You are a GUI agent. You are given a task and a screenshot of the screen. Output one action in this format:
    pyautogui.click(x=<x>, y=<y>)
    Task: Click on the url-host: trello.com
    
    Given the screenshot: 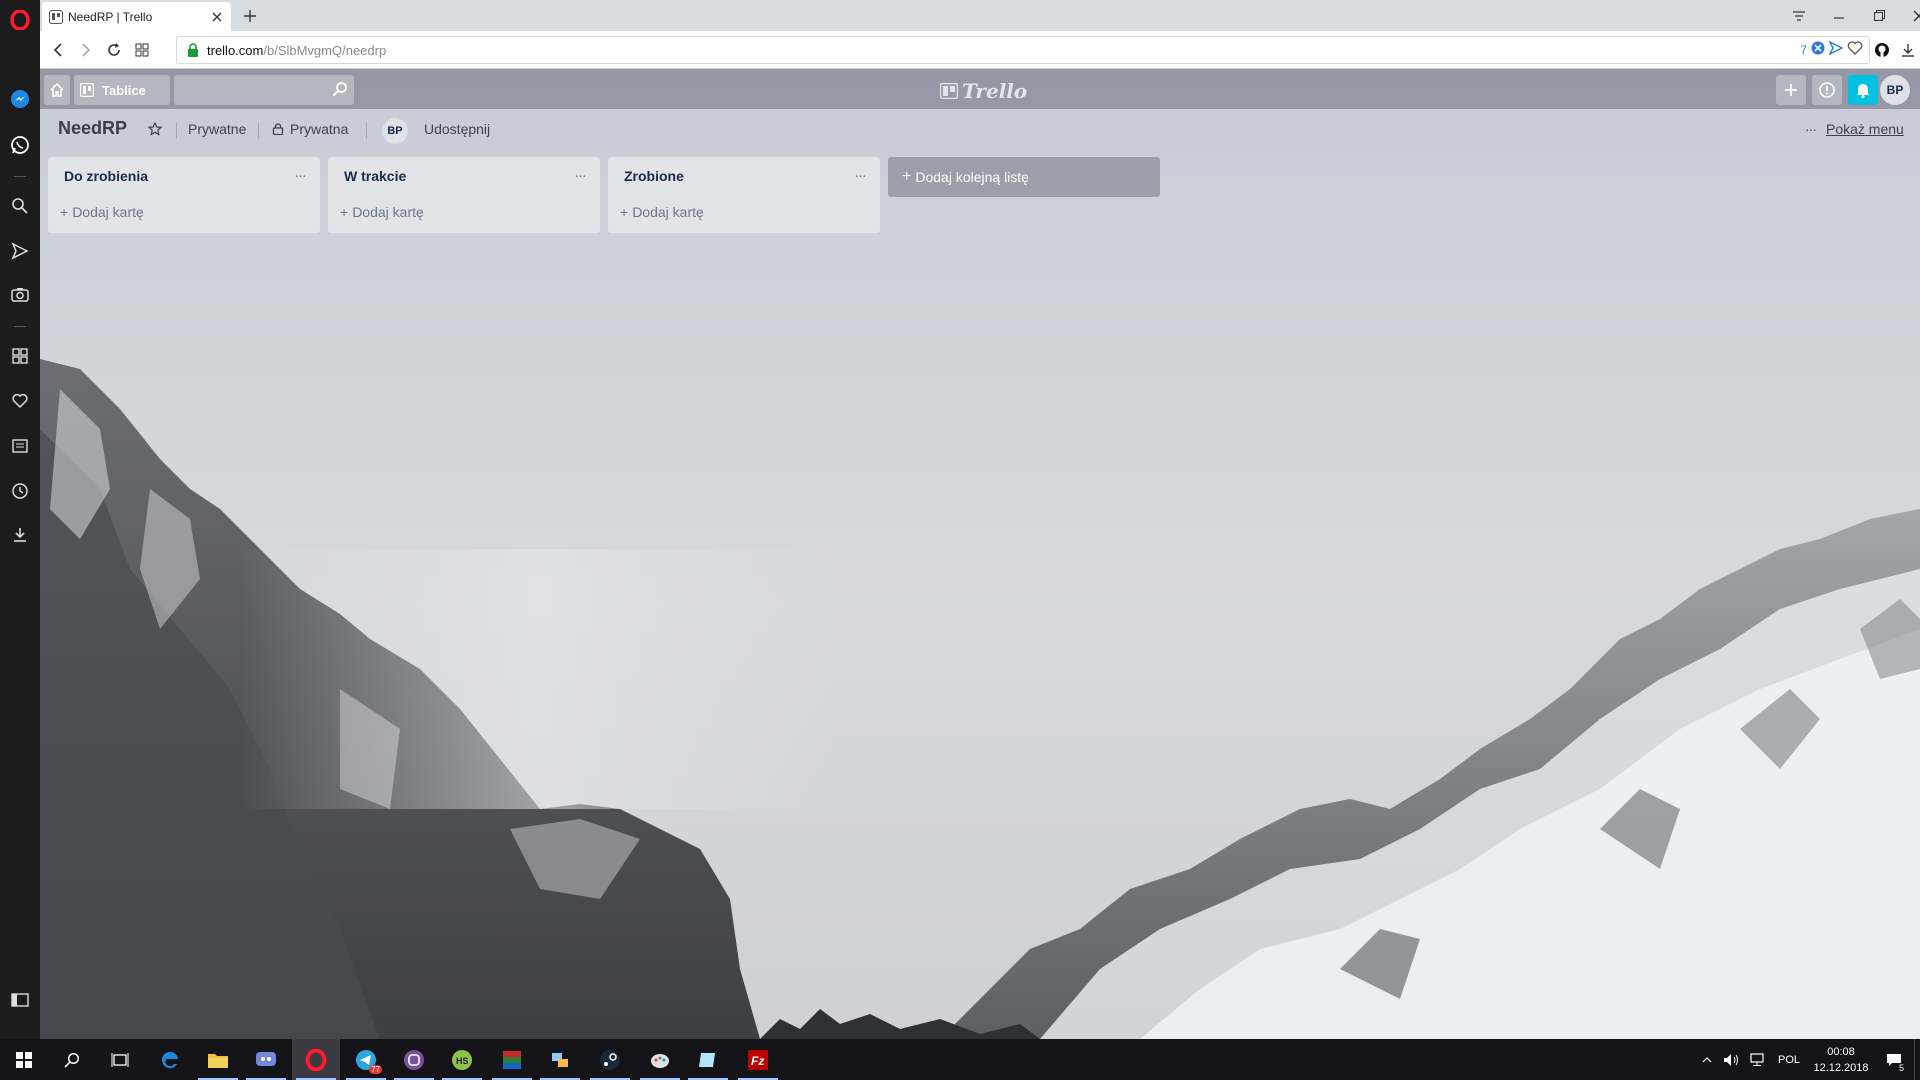 What is the action you would take?
    pyautogui.click(x=235, y=50)
    